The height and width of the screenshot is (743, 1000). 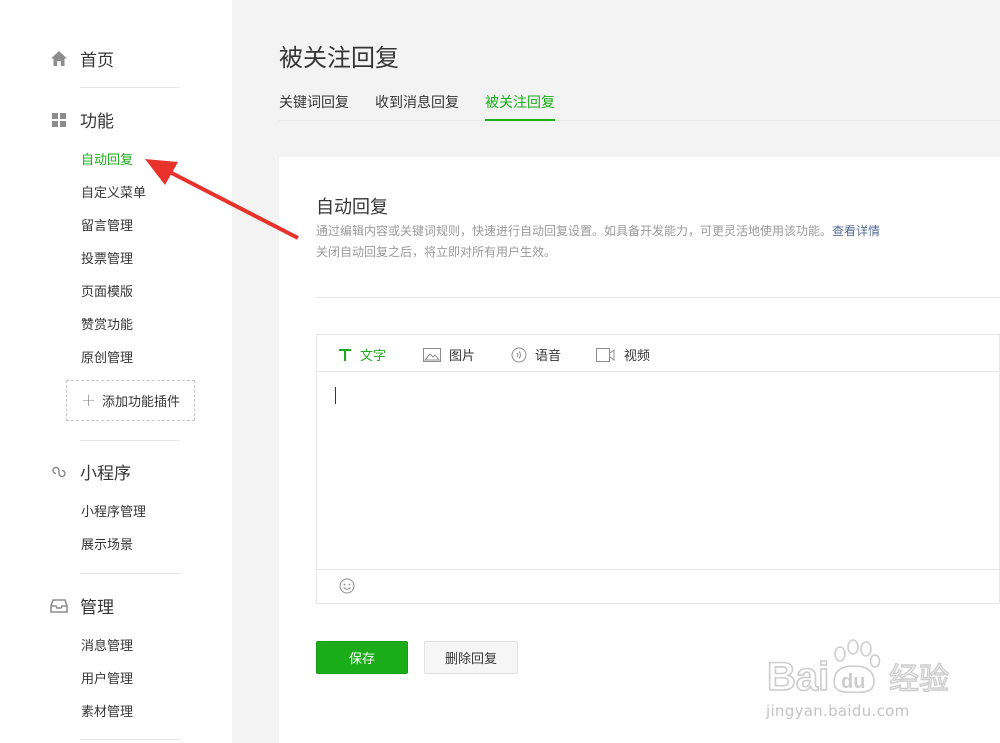 I want to click on sidebar-section-manage: 管理, so click(x=82, y=605).